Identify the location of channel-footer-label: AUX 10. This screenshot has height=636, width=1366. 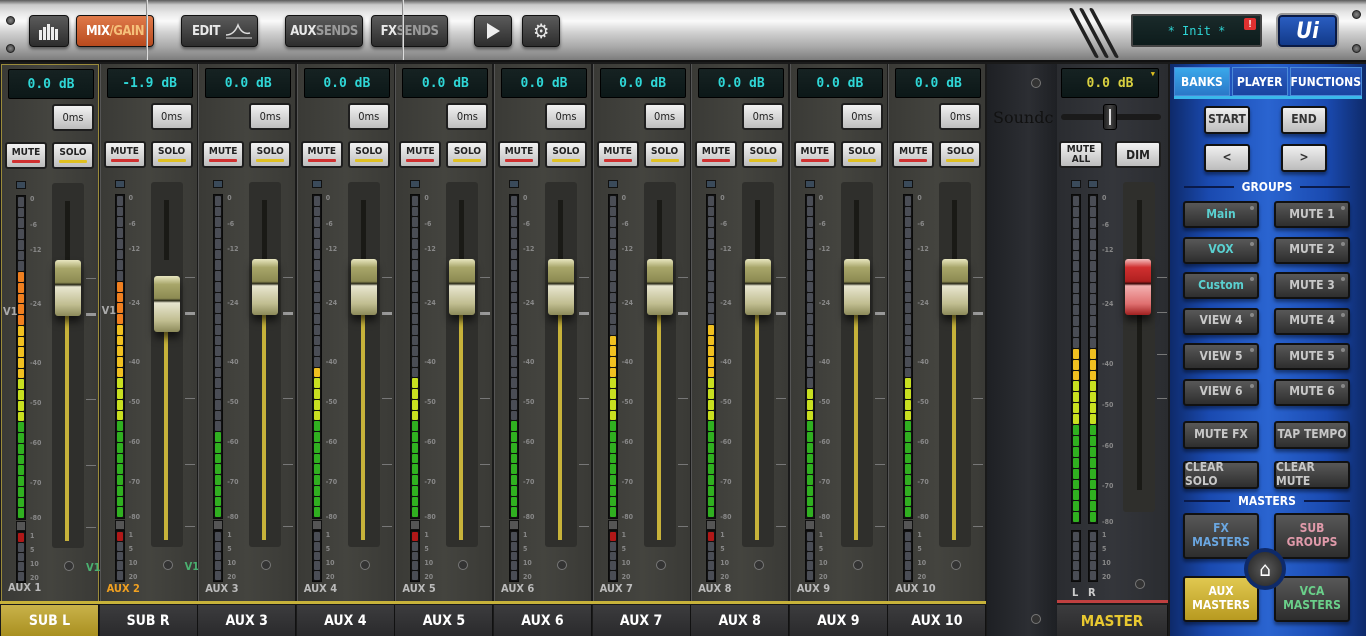
(937, 620).